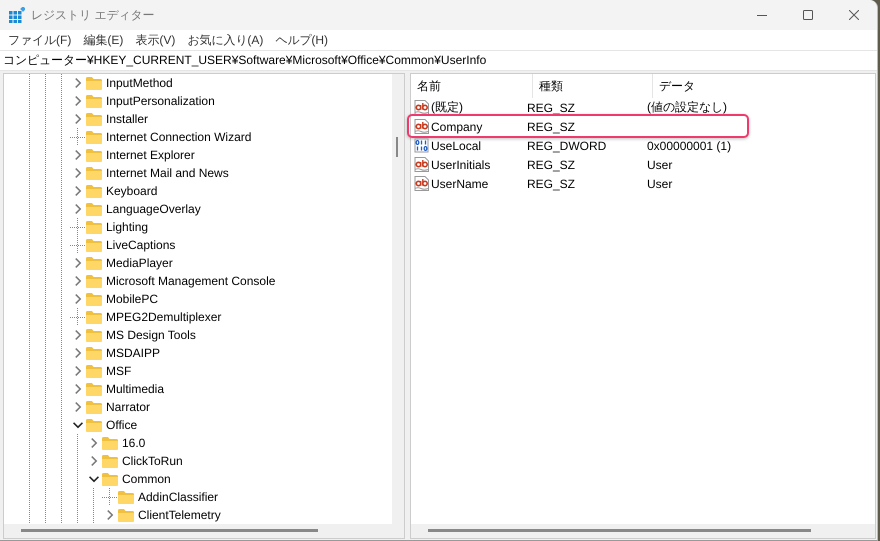 The width and height of the screenshot is (880, 541). What do you see at coordinates (225, 40) in the screenshot?
I see `menu-item: お気に入り(A)` at bounding box center [225, 40].